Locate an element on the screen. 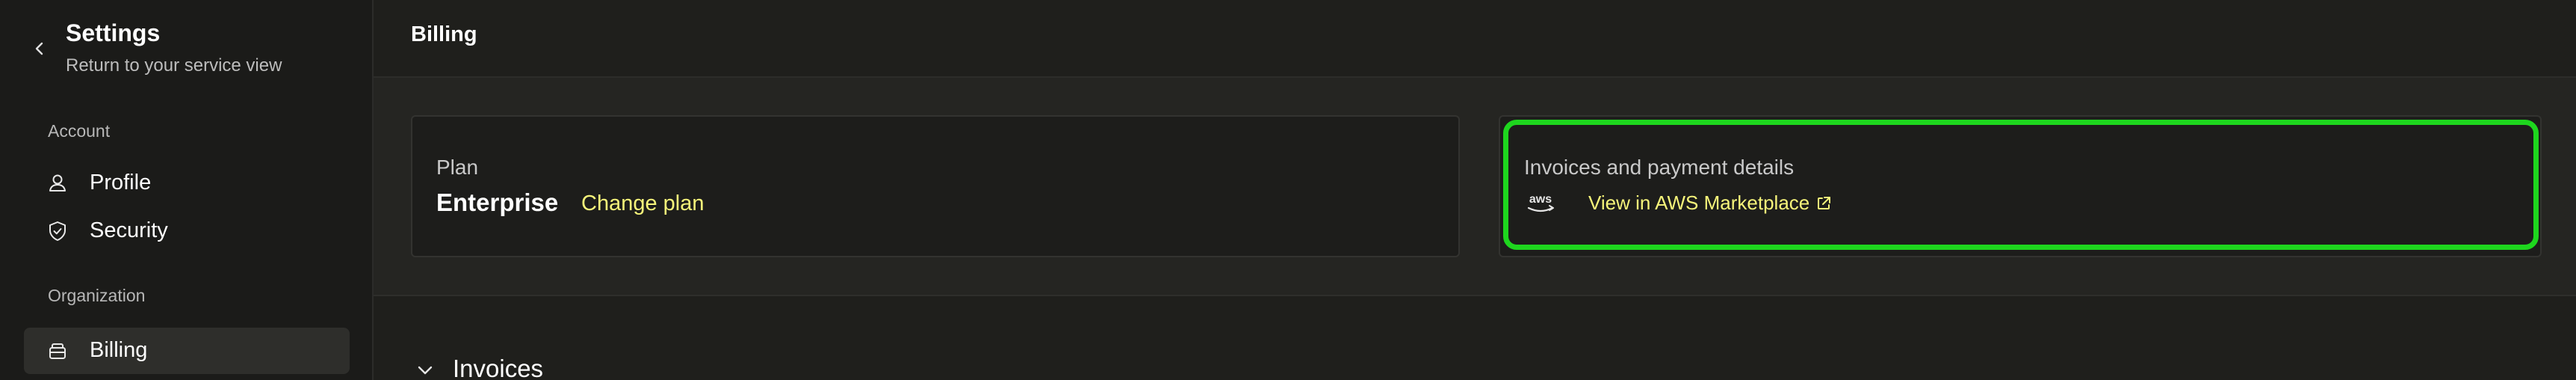 This screenshot has width=2576, height=380. sidebar-item-label: Profile is located at coordinates (121, 182).